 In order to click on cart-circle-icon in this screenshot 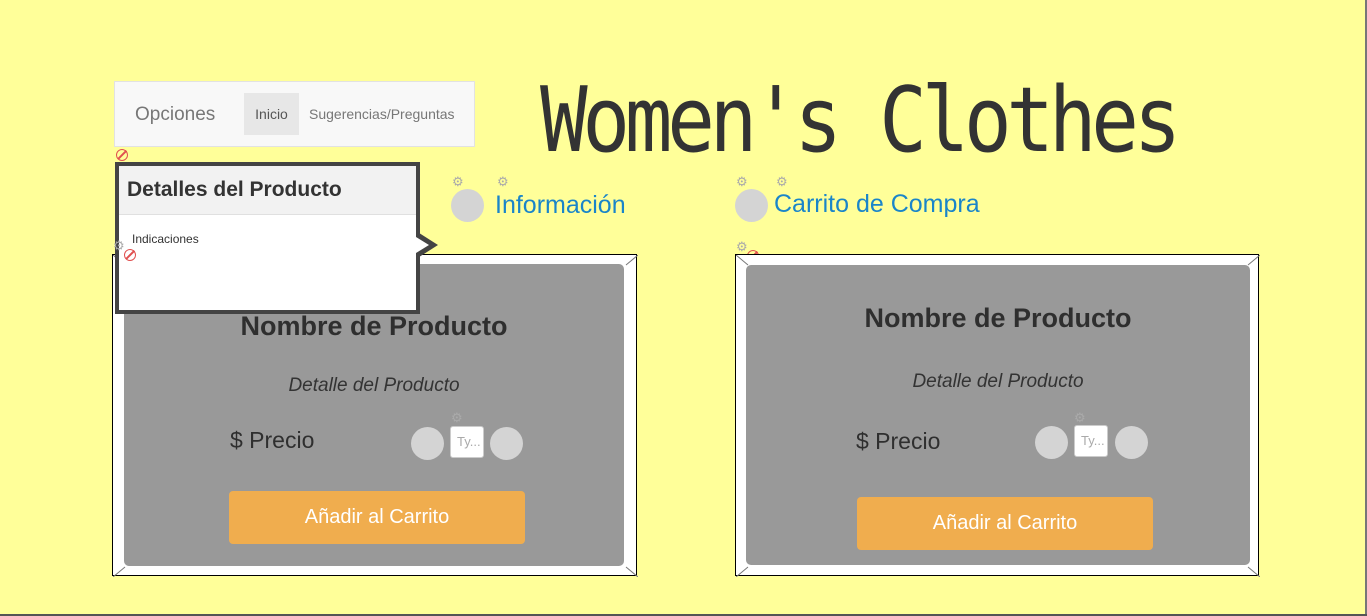, I will do `click(751, 205)`.